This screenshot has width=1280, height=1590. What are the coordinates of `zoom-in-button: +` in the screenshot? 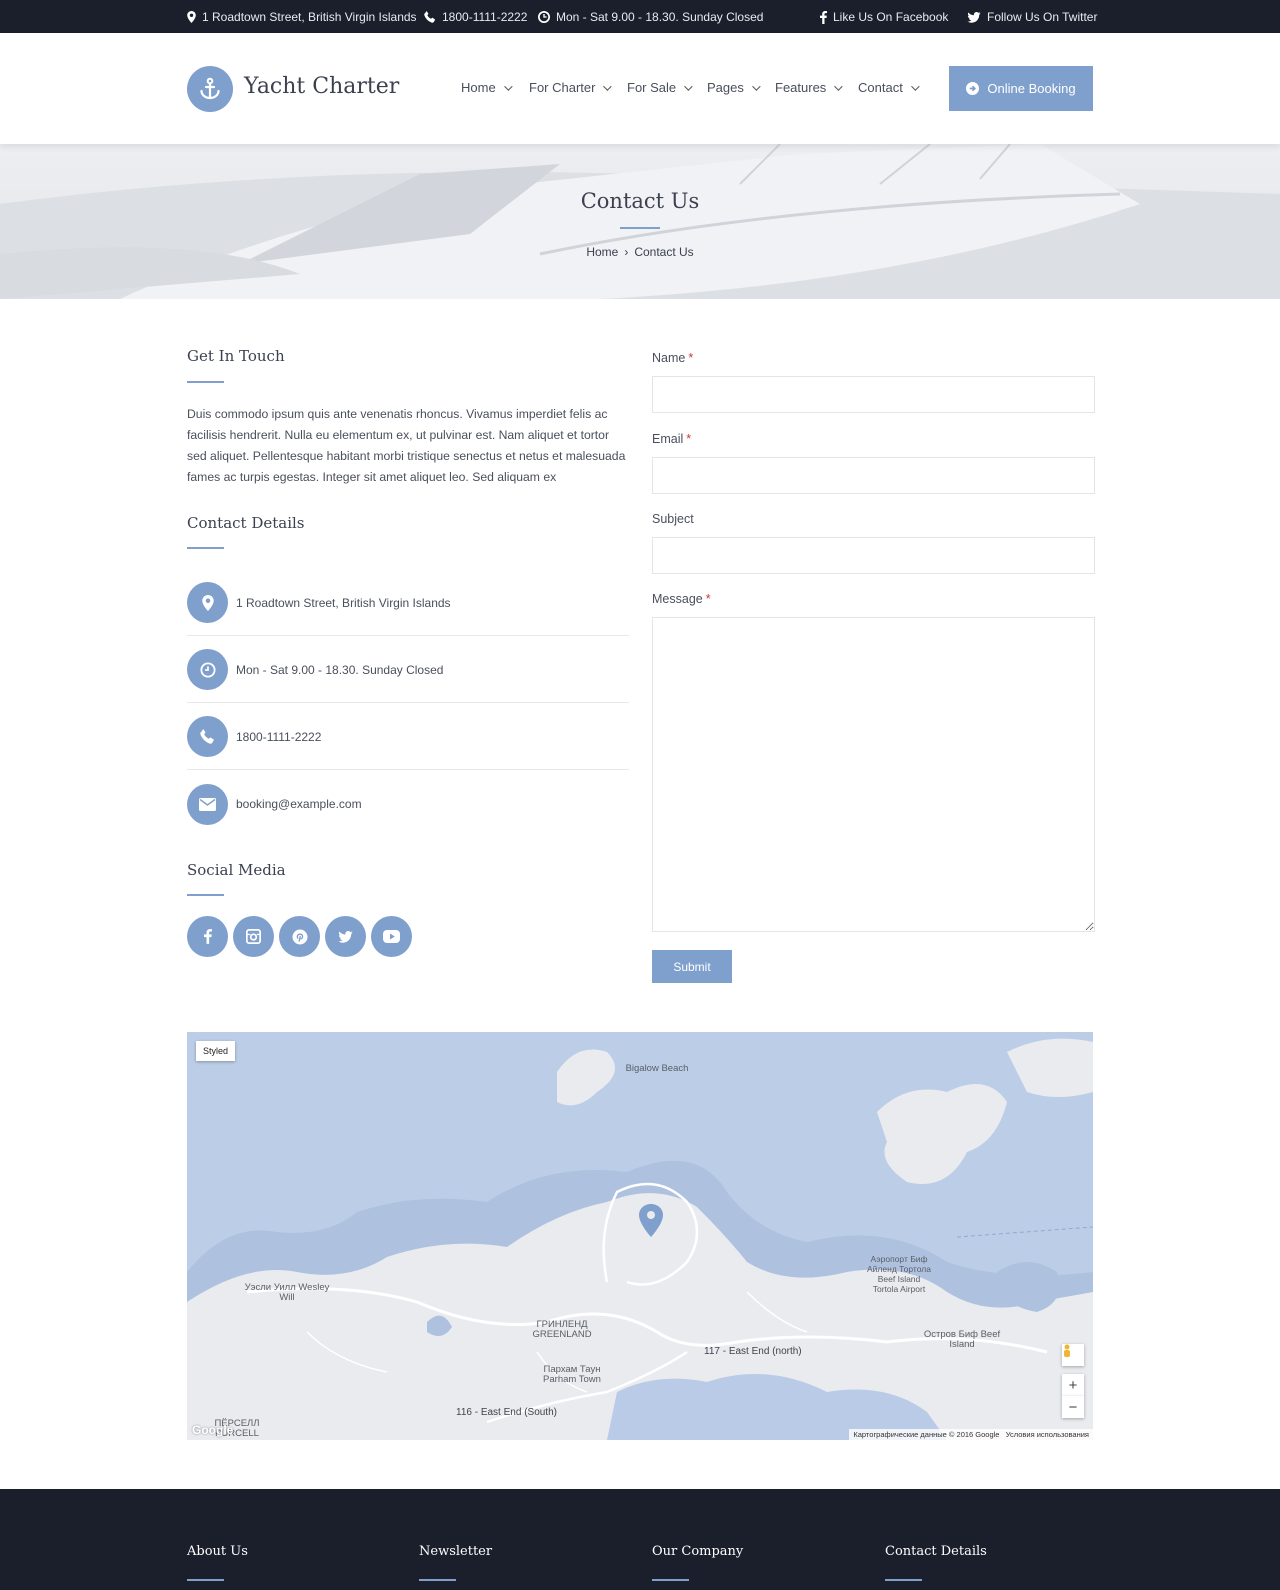 It's located at (1073, 1385).